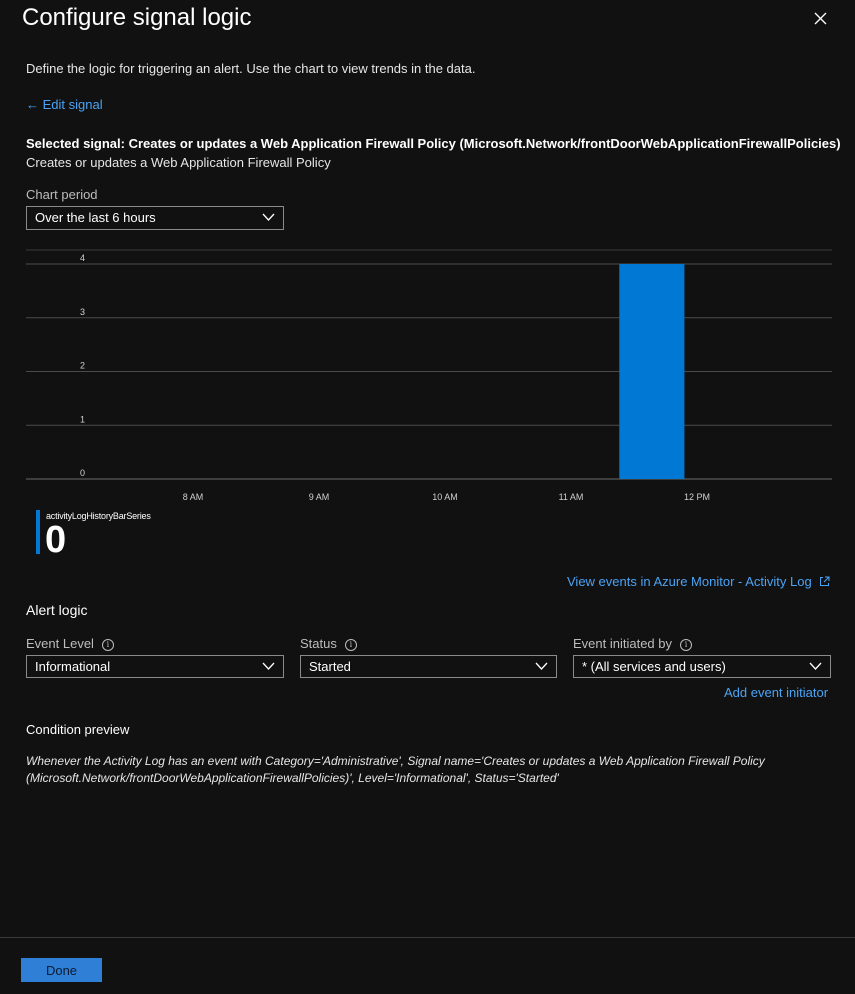  What do you see at coordinates (56, 540) in the screenshot?
I see `legend-series-value: 0` at bounding box center [56, 540].